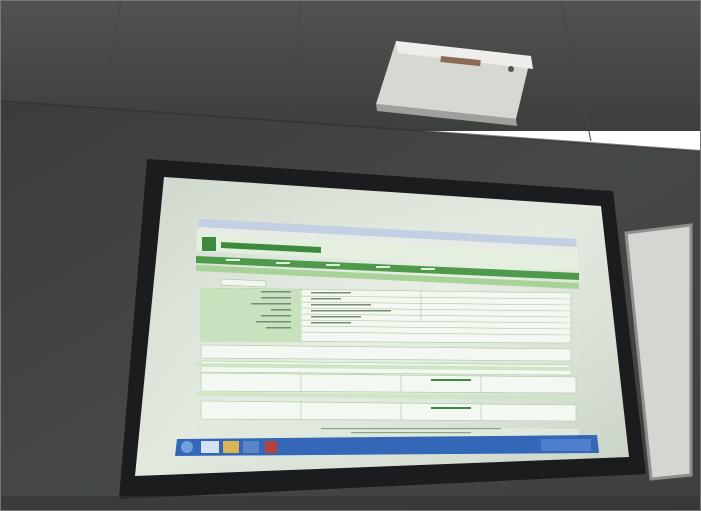  What do you see at coordinates (566, 445) in the screenshot?
I see `taskbar-tray` at bounding box center [566, 445].